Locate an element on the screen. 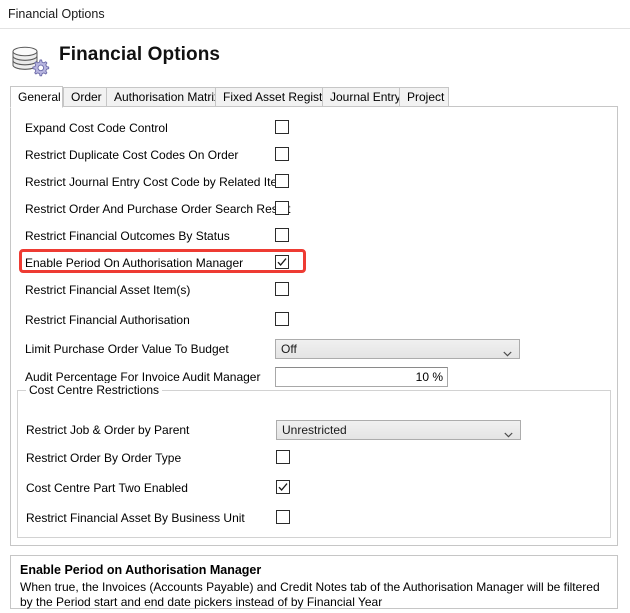 The image size is (630, 613). tab-fixed-asset-register-label: Fixed Asset Register is located at coordinates (278, 97).